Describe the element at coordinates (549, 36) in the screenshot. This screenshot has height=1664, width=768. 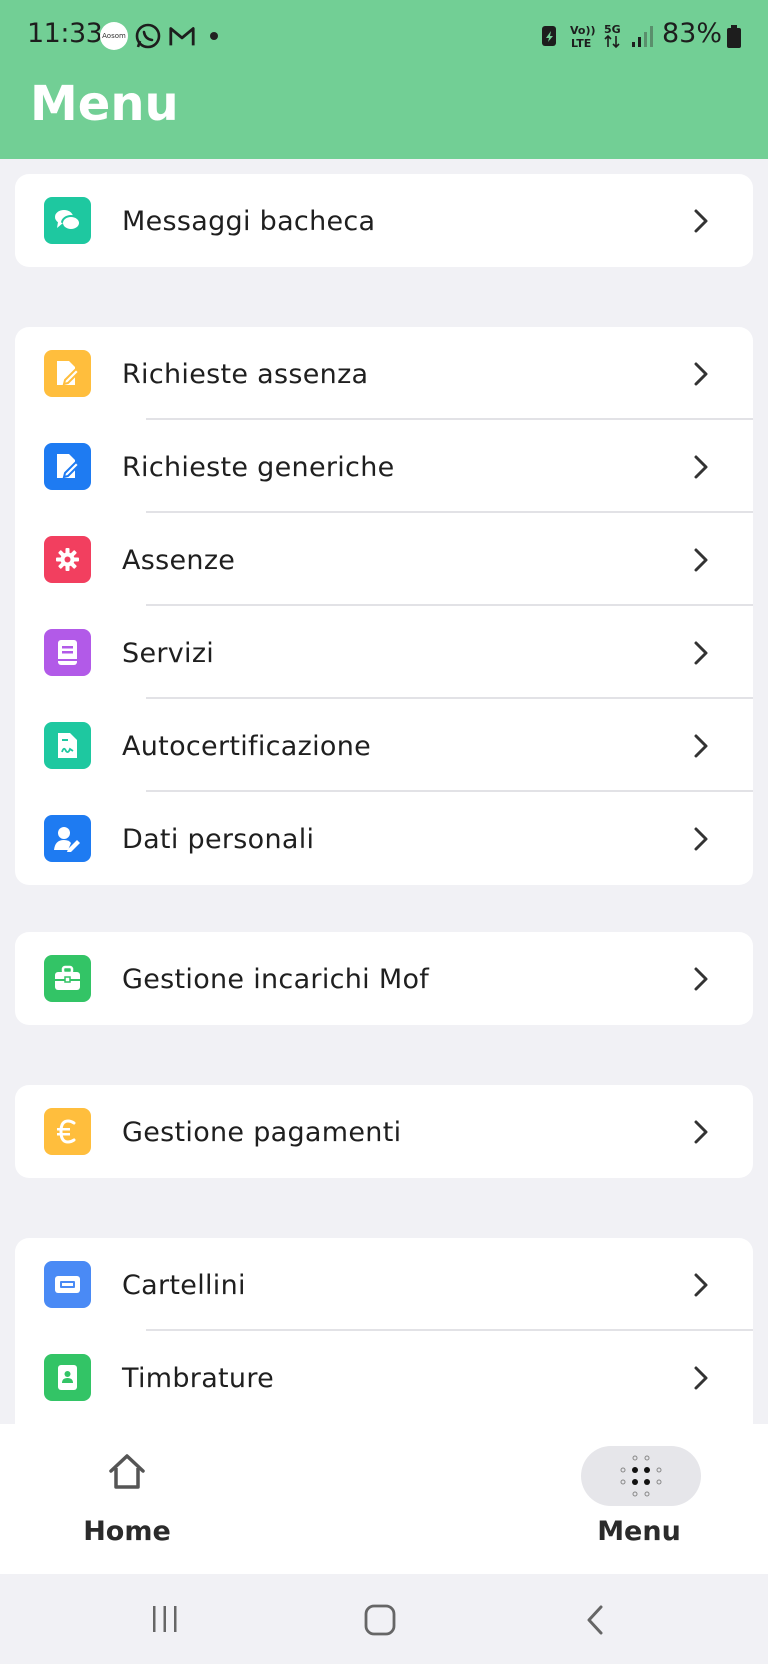
I see `battery-saver-icon` at that location.